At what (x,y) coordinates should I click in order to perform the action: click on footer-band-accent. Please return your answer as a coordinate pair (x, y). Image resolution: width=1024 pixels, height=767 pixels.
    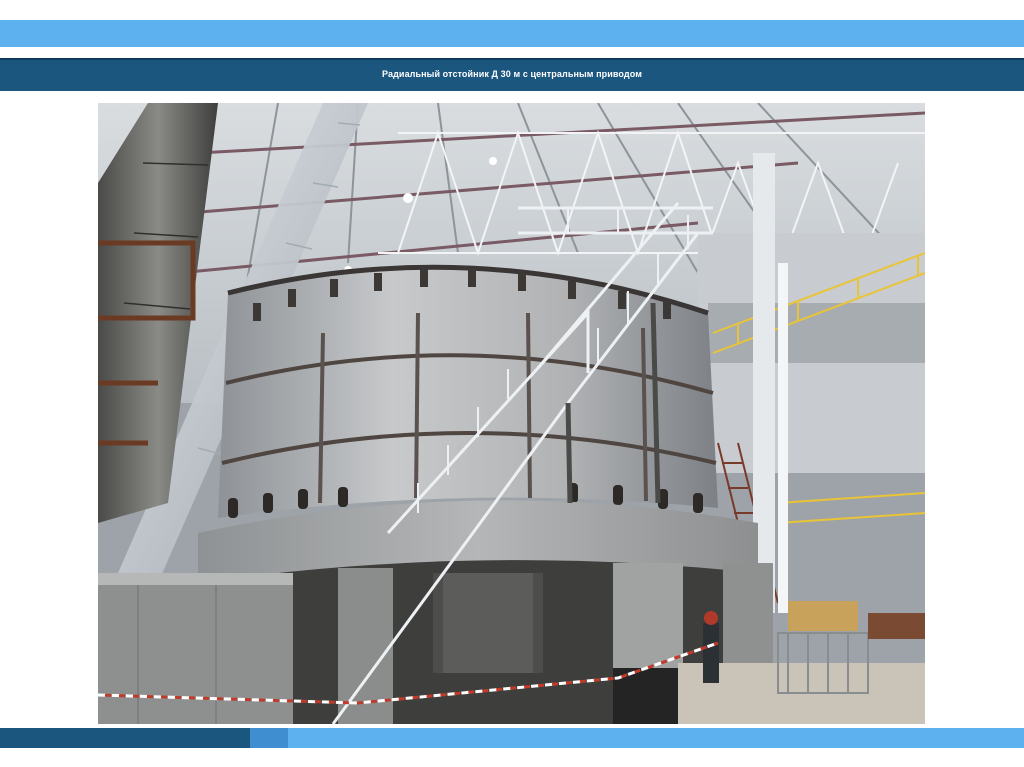
    Looking at the image, I should click on (269, 738).